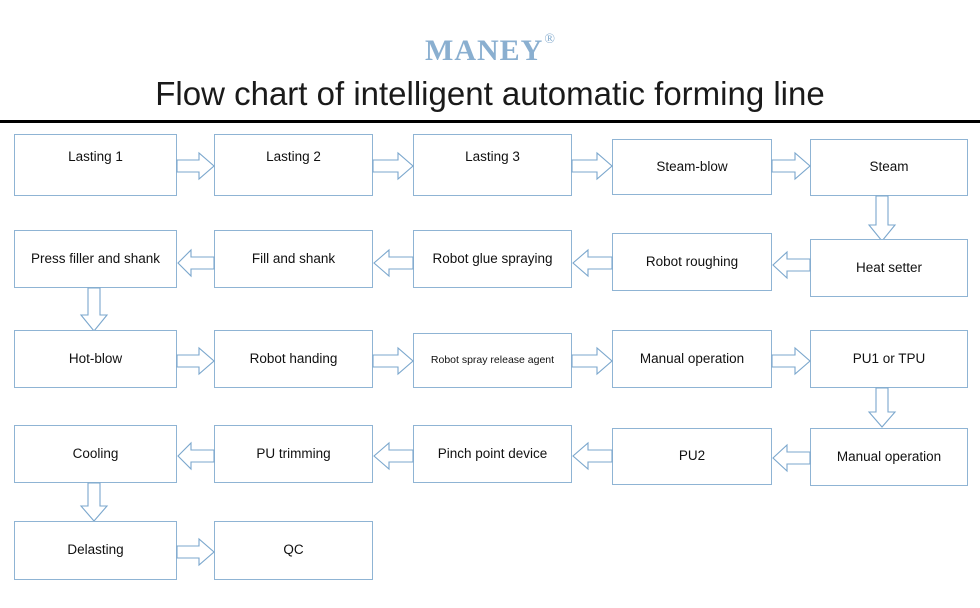 This screenshot has height=608, width=980. I want to click on flow-node-label: Pinch point device, so click(492, 453).